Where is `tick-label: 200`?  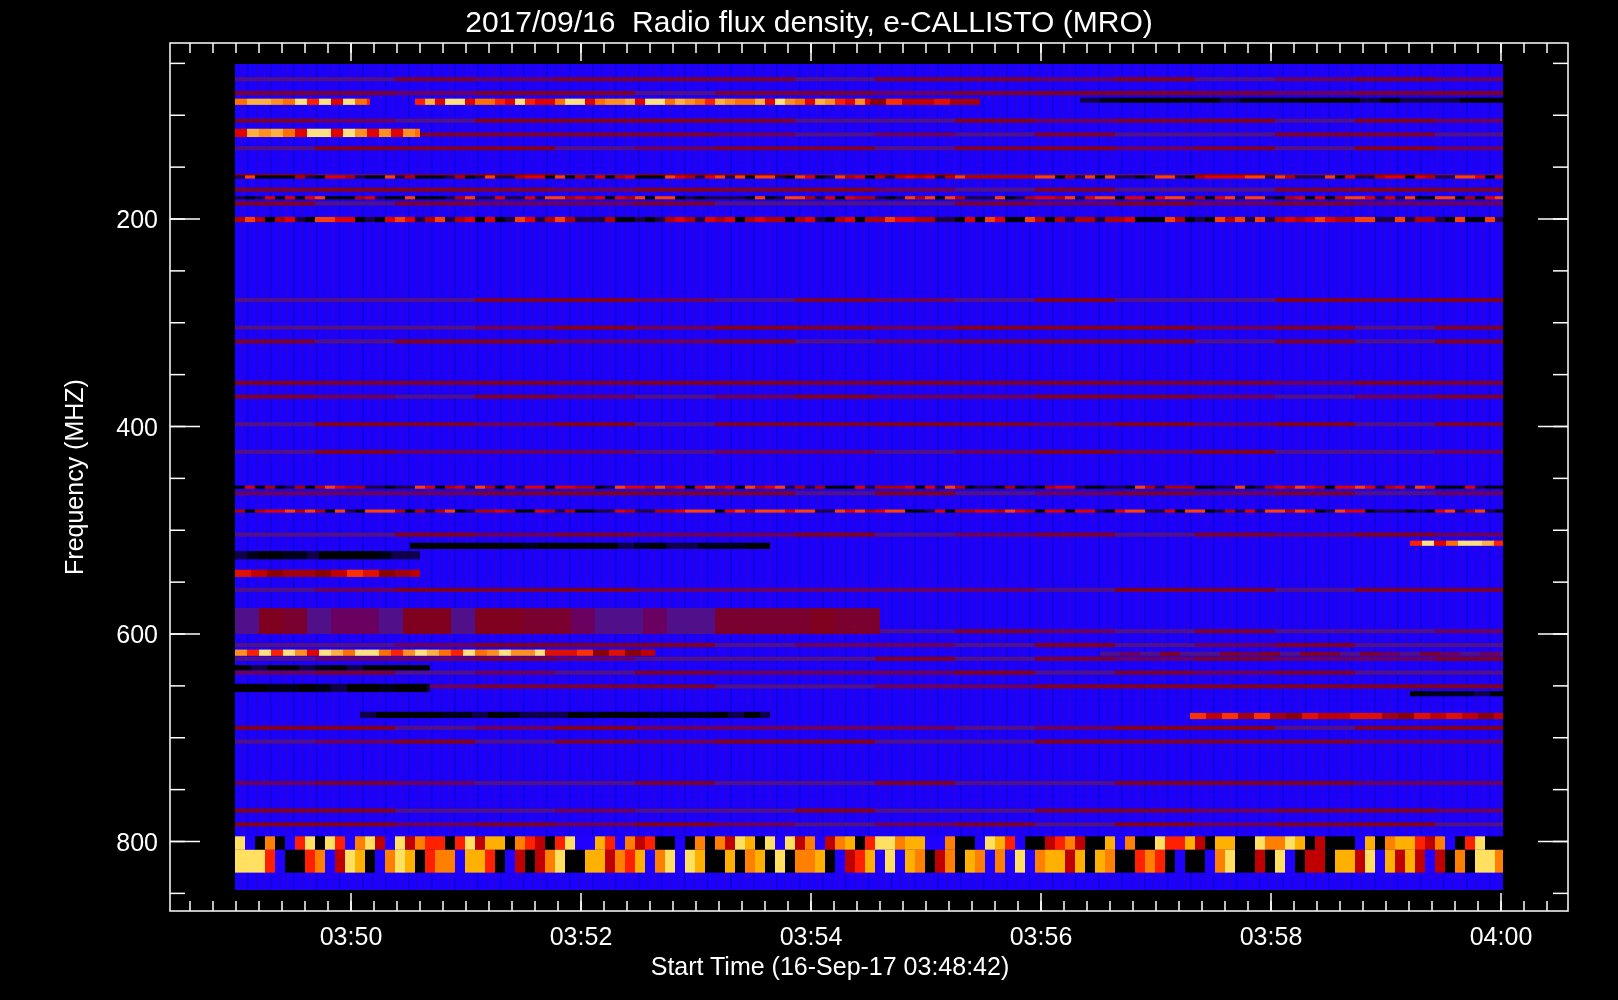
tick-label: 200 is located at coordinates (137, 219).